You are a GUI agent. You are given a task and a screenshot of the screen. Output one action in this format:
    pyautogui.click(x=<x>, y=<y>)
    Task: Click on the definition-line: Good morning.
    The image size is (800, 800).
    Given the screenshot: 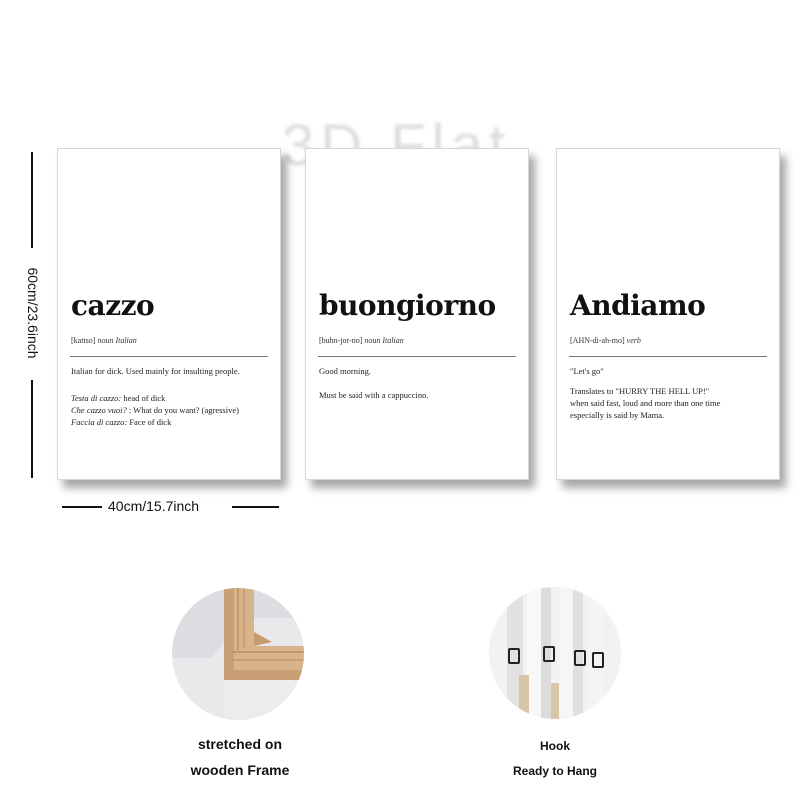 What is the action you would take?
    pyautogui.click(x=345, y=371)
    